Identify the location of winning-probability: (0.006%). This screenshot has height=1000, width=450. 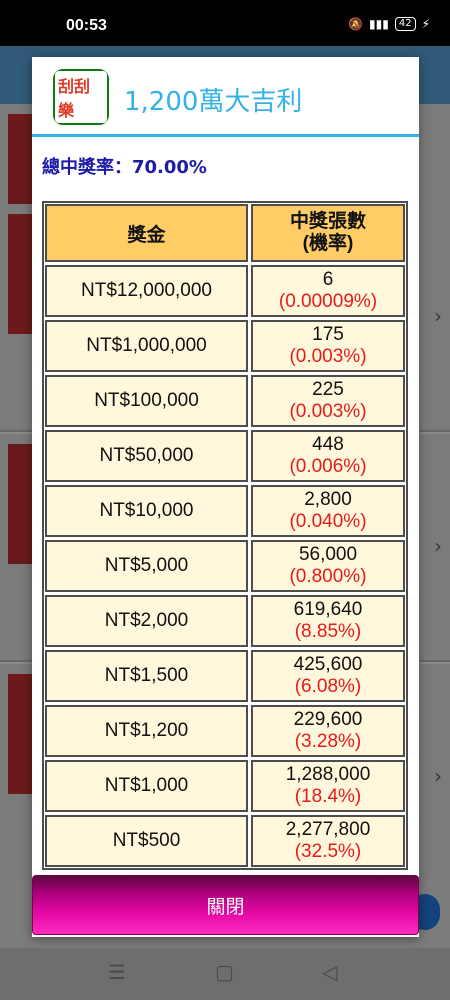
(328, 466).